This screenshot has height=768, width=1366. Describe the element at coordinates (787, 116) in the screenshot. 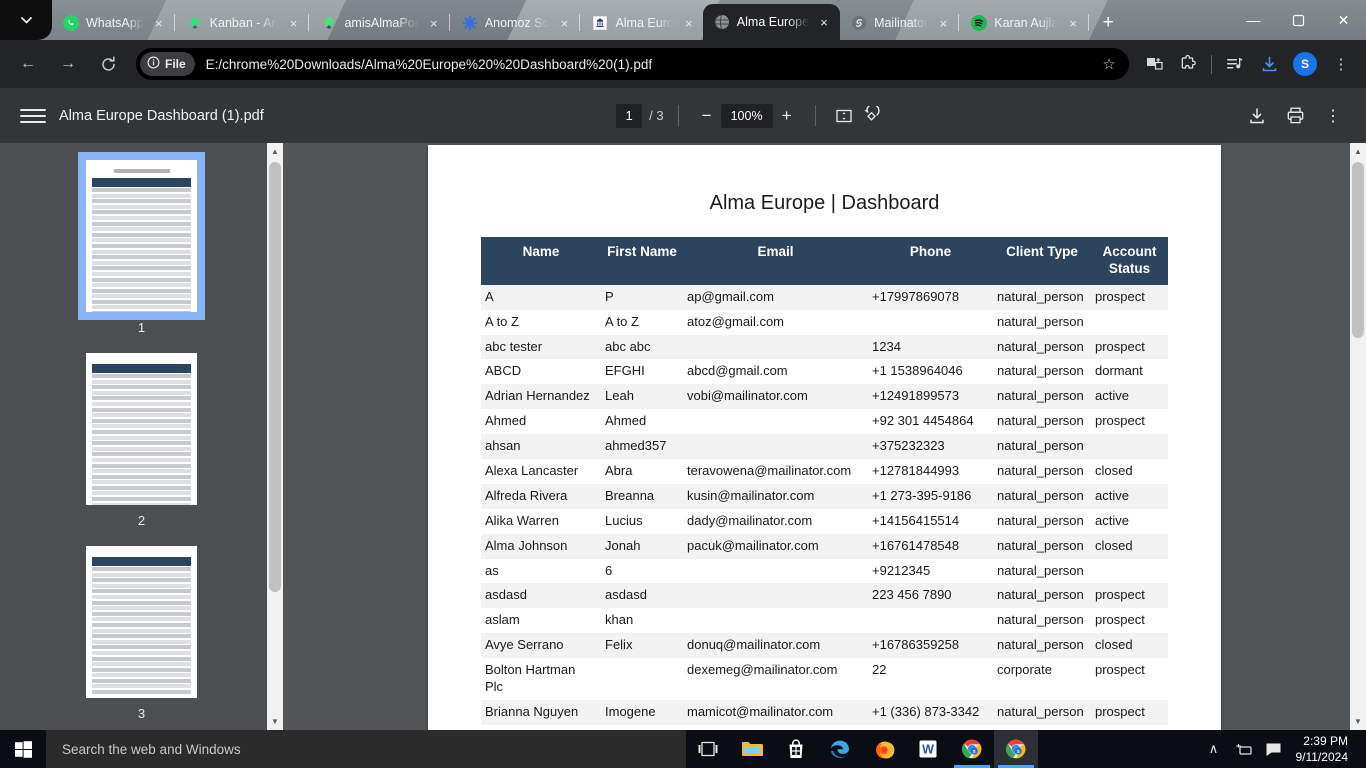

I see `zoom-in-button: +` at that location.